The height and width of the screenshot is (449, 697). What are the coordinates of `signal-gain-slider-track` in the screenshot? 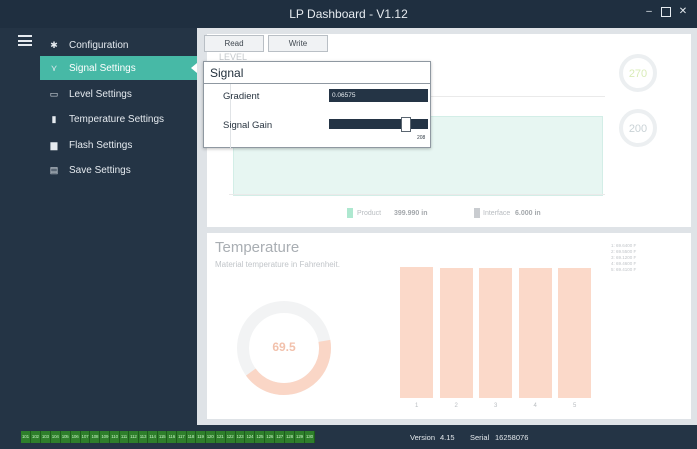 It's located at (378, 124).